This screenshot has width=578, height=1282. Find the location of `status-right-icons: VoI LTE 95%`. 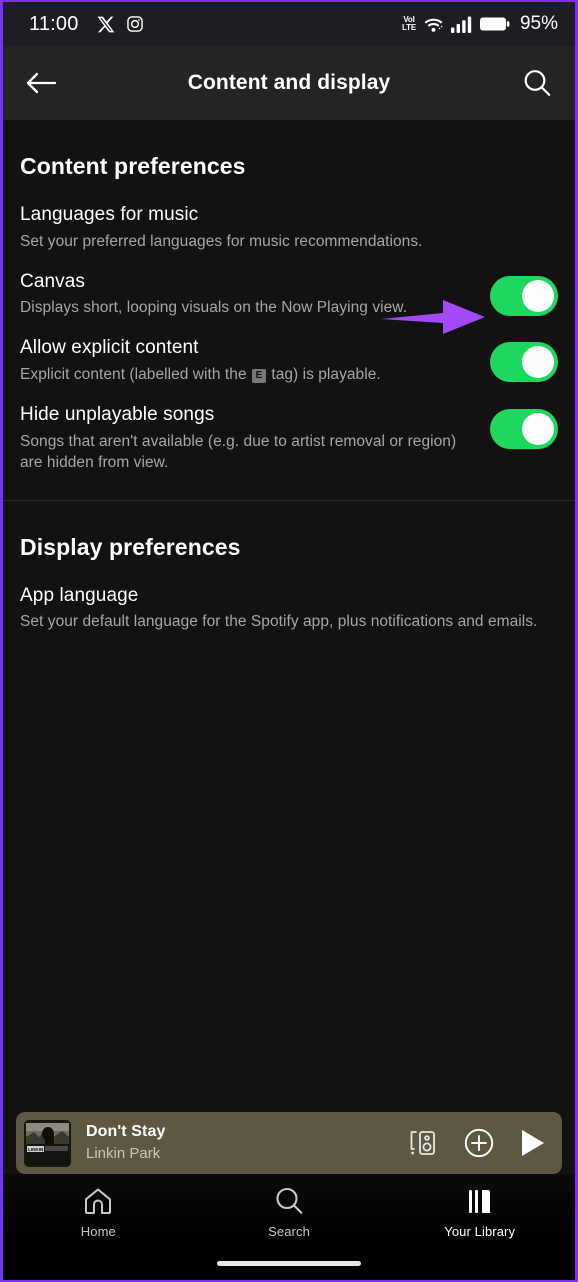

status-right-icons: VoI LTE 95% is located at coordinates (480, 24).